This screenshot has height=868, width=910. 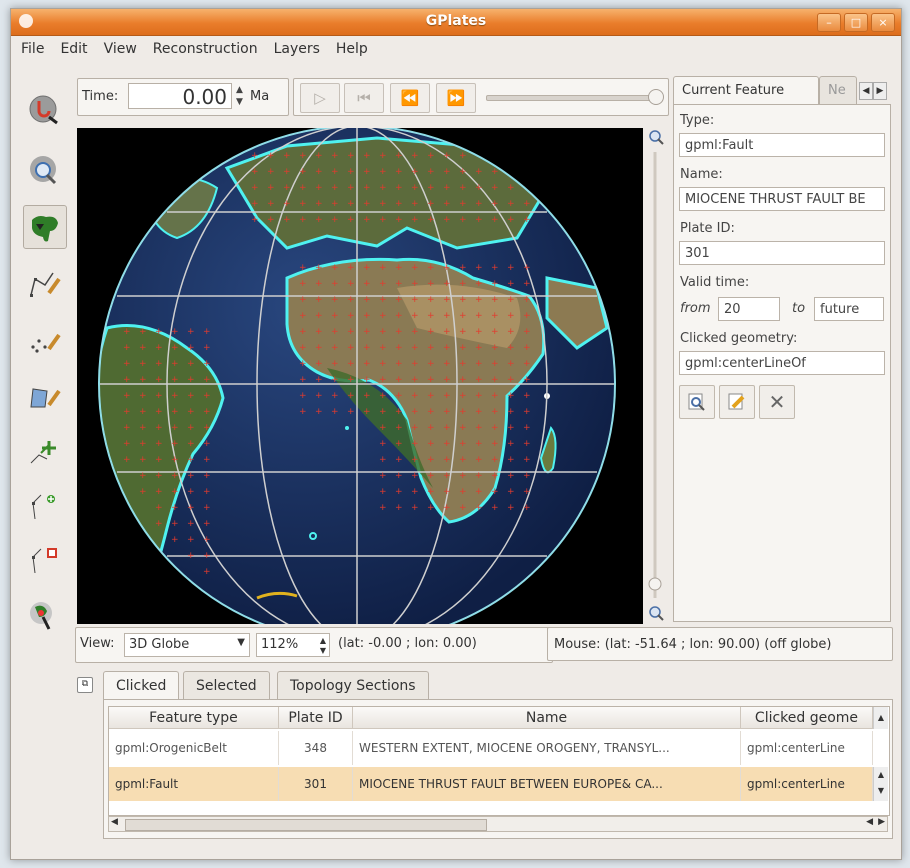 What do you see at coordinates (657, 376) in the screenshot?
I see `zoom-slider` at bounding box center [657, 376].